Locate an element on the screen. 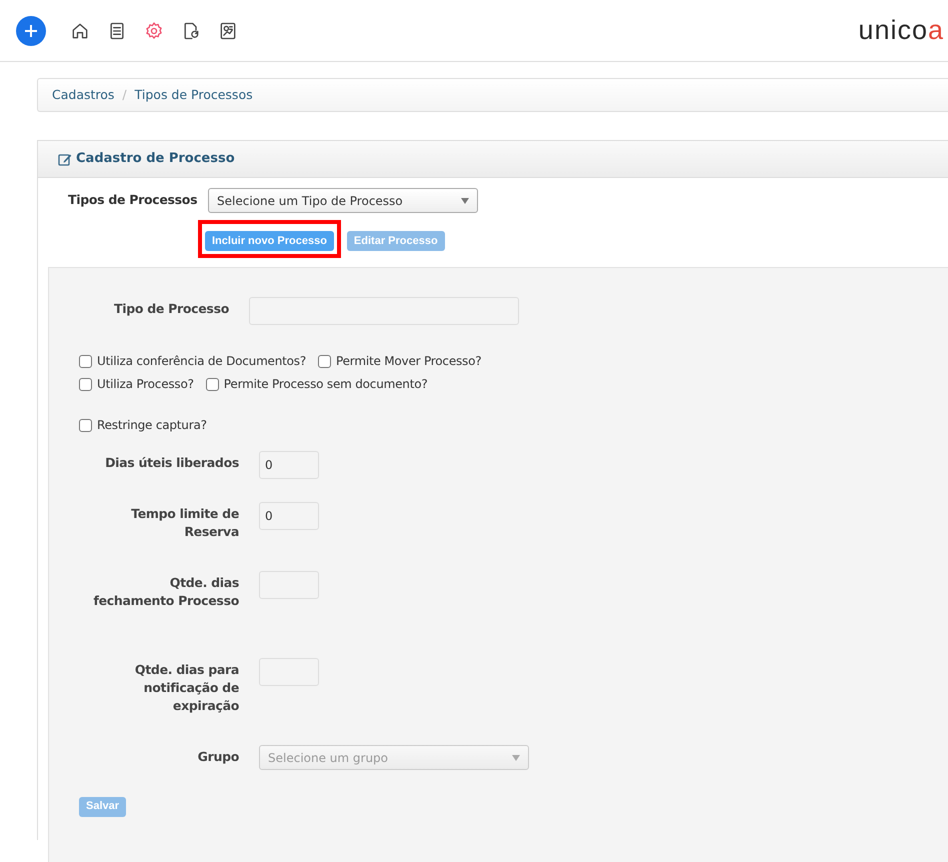 This screenshot has width=948, height=862. field-label: Qtde. dias para notificação de expiração is located at coordinates (186, 688).